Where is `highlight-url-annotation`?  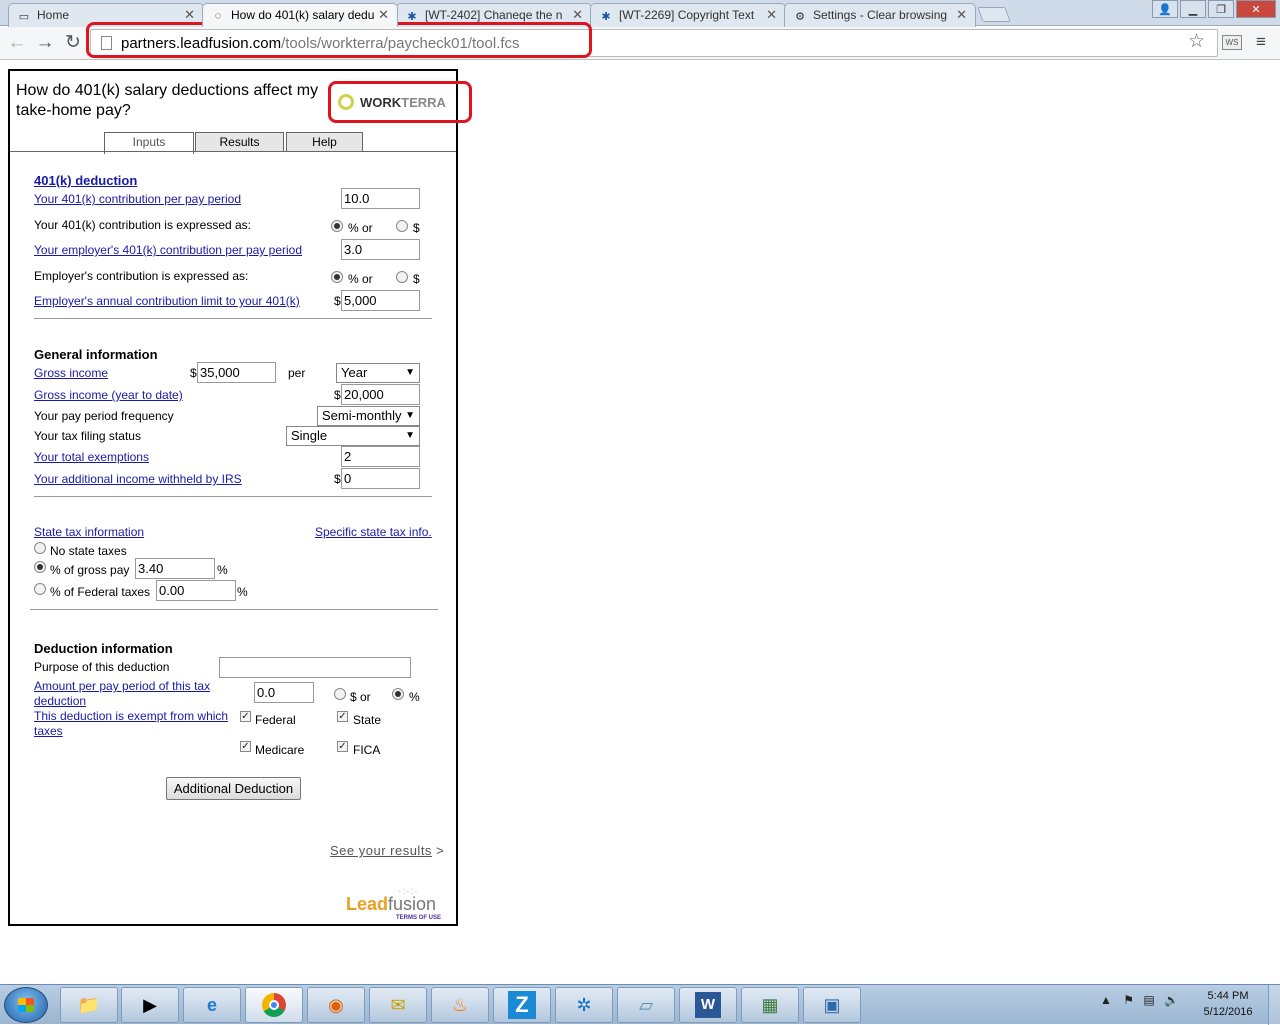 highlight-url-annotation is located at coordinates (339, 40).